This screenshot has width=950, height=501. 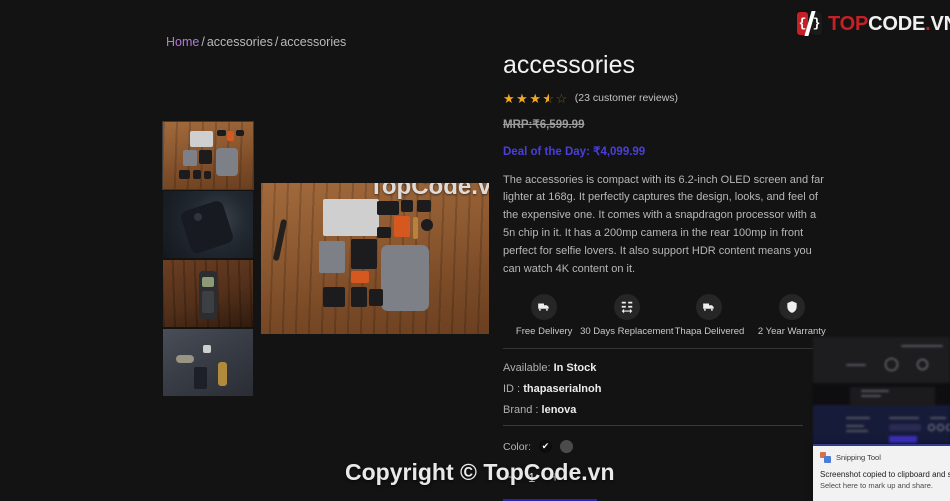 I want to click on bg-panel-heading, so click(x=922, y=346).